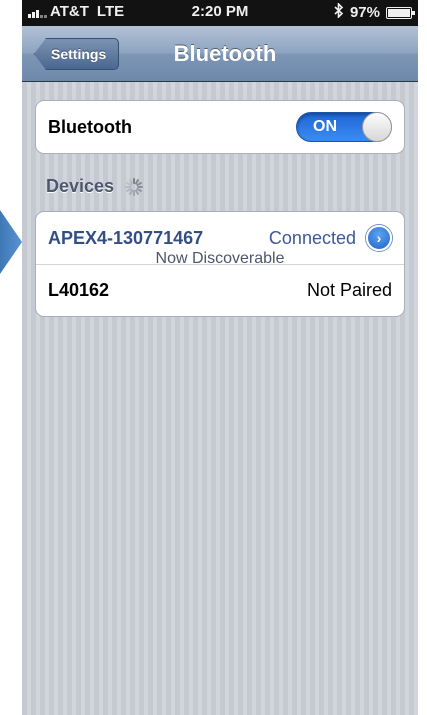  What do you see at coordinates (220, 13) in the screenshot?
I see `status-bar: AT&T LTE 2:20 PM 97%` at bounding box center [220, 13].